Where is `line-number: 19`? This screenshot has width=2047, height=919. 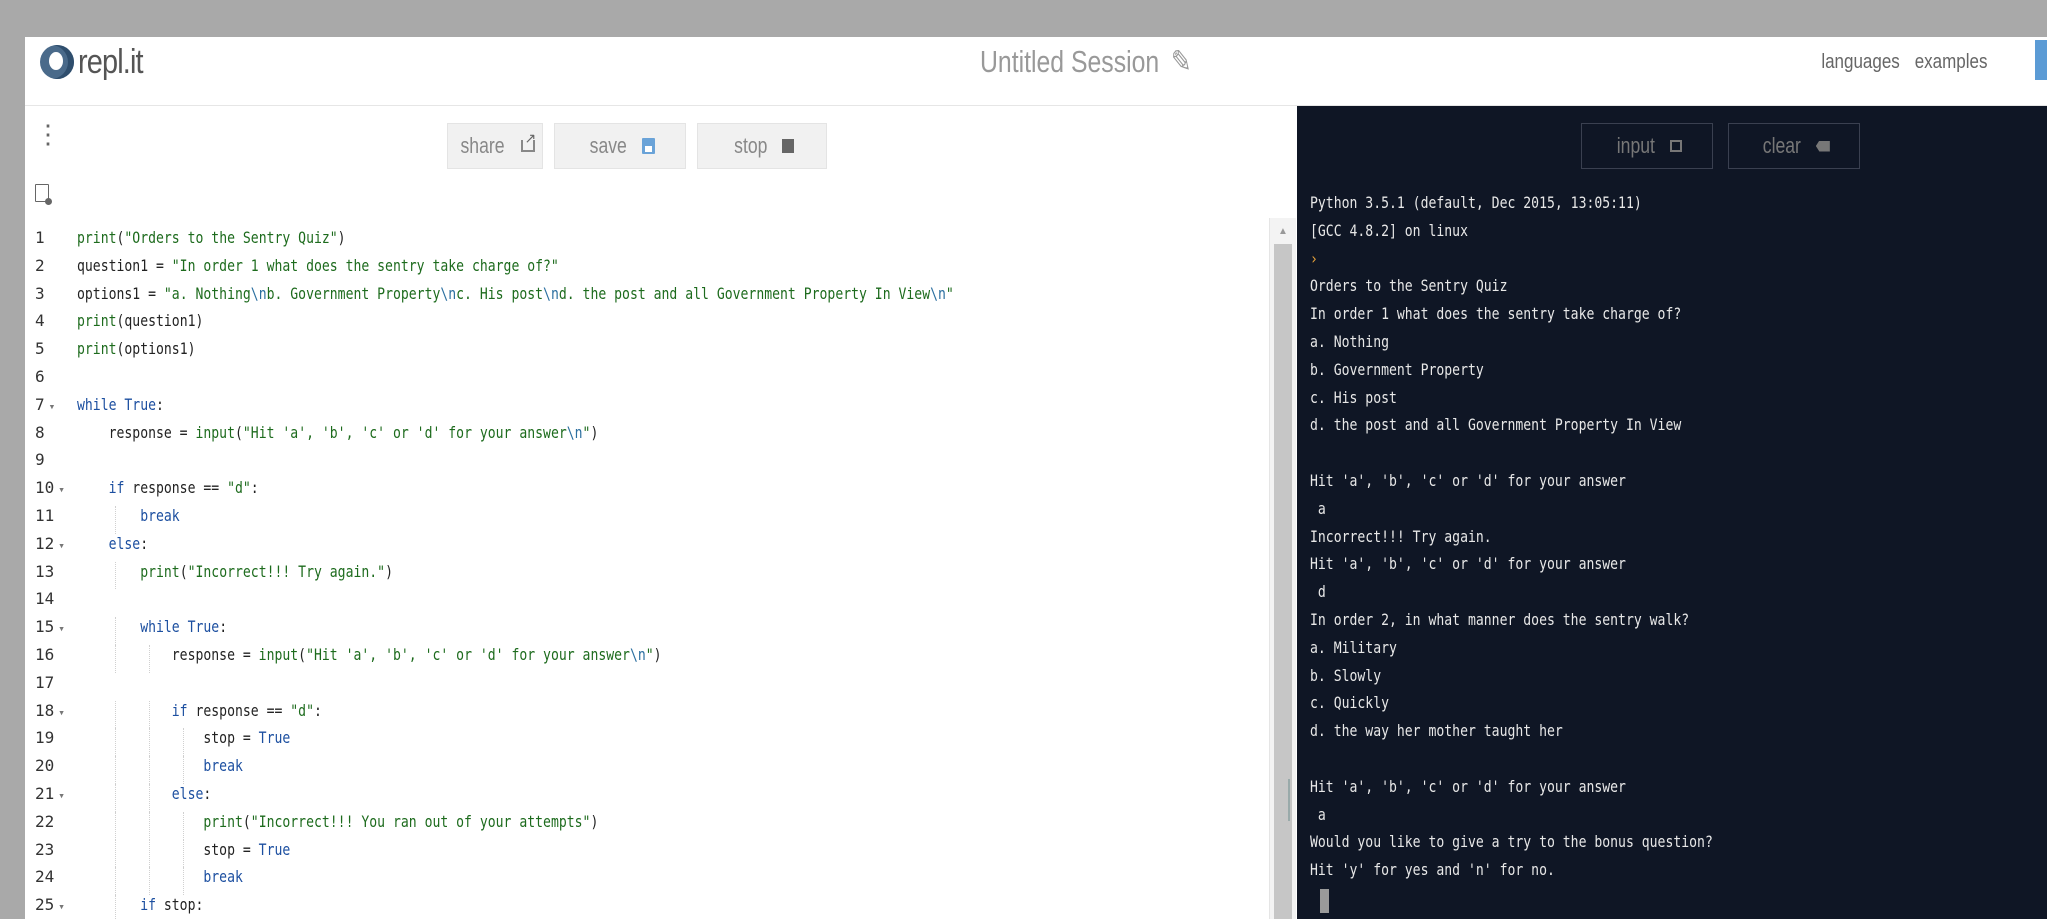
line-number: 19 is located at coordinates (45, 738).